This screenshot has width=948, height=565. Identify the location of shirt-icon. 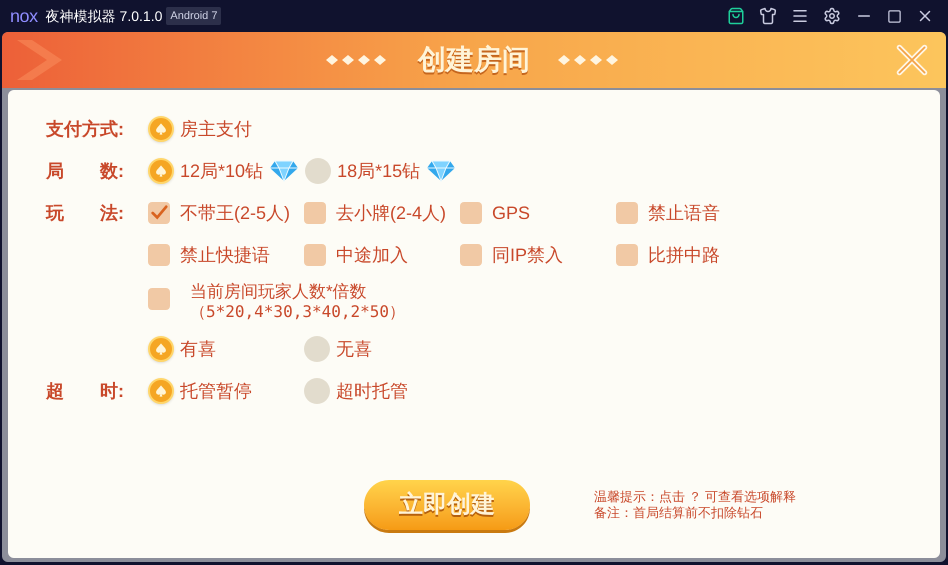
(768, 16).